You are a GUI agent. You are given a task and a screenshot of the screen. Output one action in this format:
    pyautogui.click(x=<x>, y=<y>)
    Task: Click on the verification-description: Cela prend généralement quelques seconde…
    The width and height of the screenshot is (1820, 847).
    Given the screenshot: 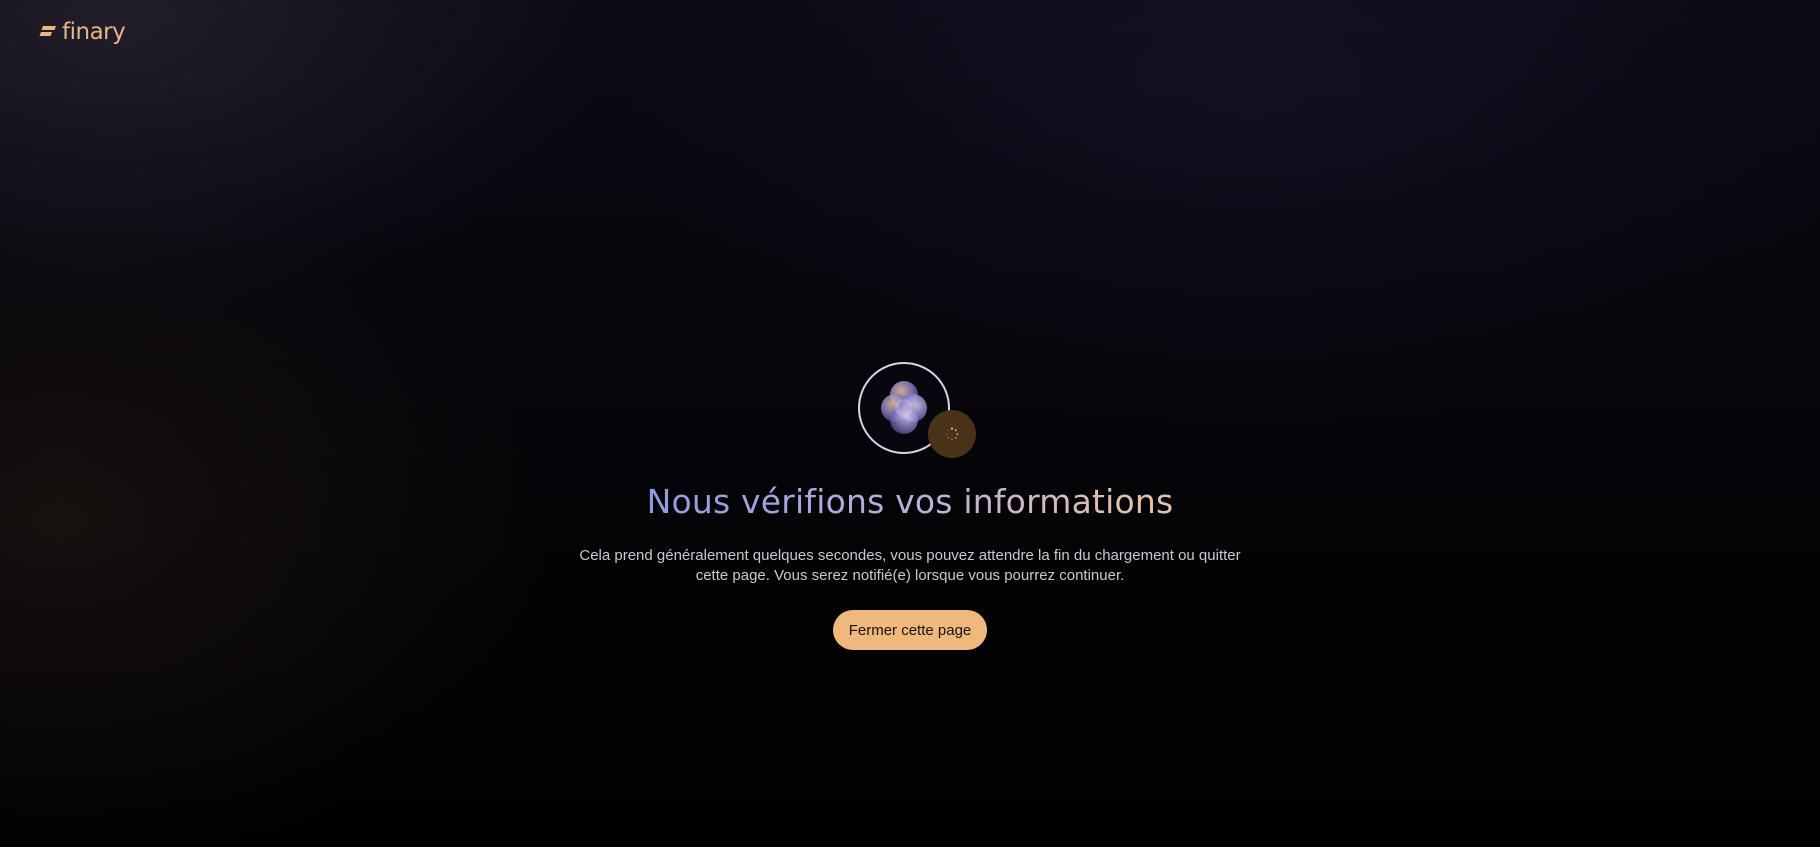 What is the action you would take?
    pyautogui.click(x=910, y=566)
    